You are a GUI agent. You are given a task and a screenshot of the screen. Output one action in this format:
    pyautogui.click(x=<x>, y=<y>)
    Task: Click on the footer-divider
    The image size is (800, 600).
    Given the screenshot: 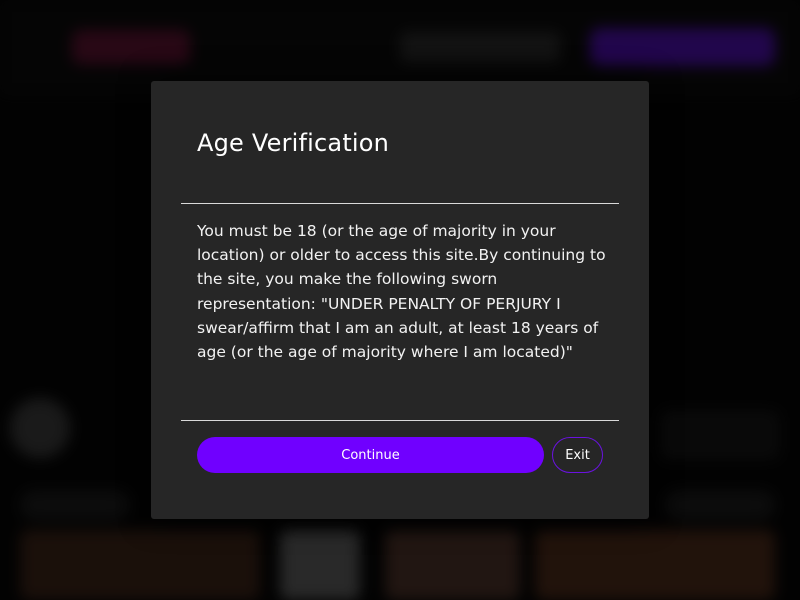 What is the action you would take?
    pyautogui.click(x=400, y=420)
    